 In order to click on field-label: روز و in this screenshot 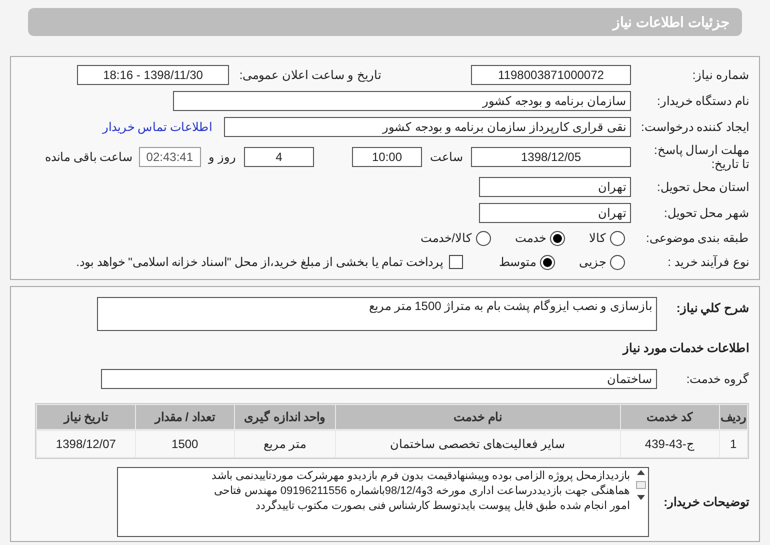, I will do `click(222, 157)`.